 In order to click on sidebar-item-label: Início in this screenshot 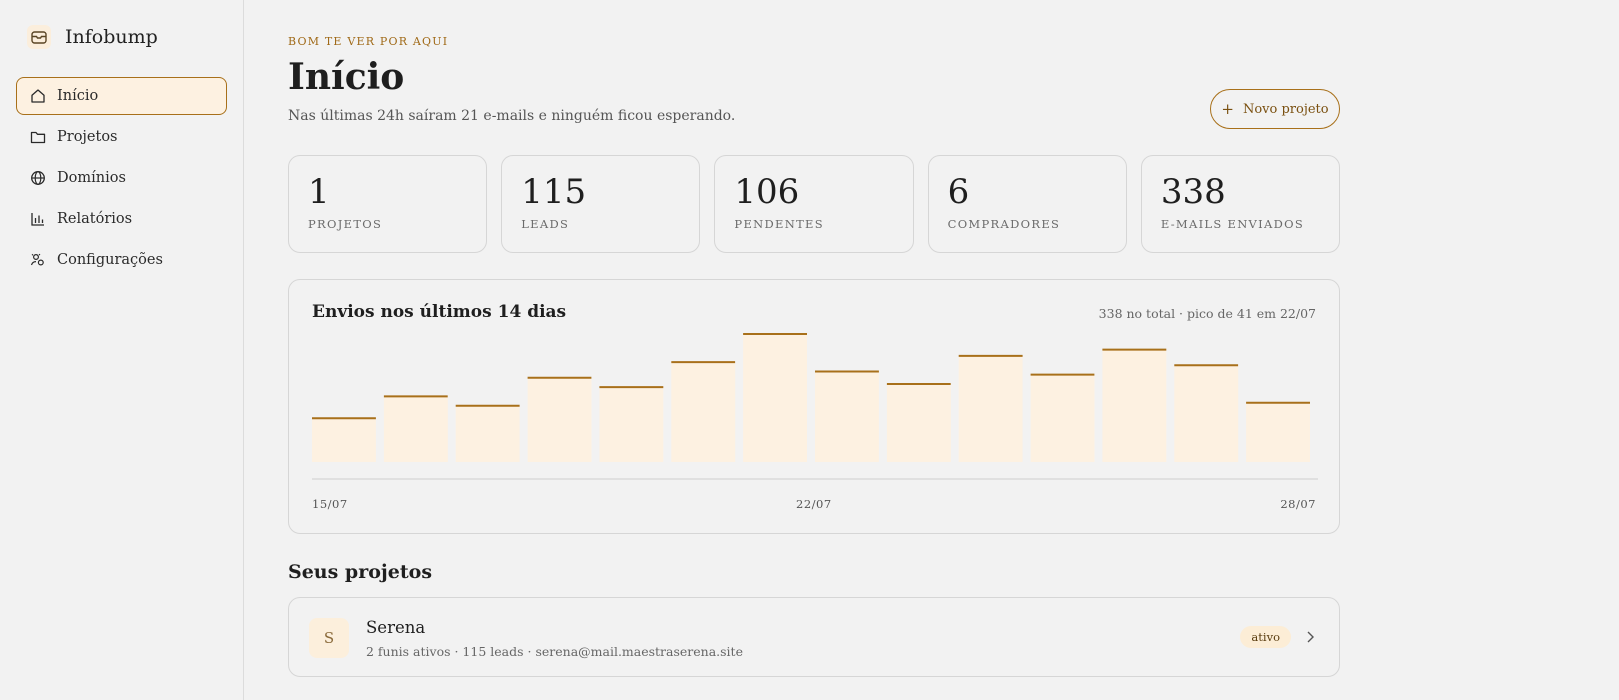, I will do `click(78, 96)`.